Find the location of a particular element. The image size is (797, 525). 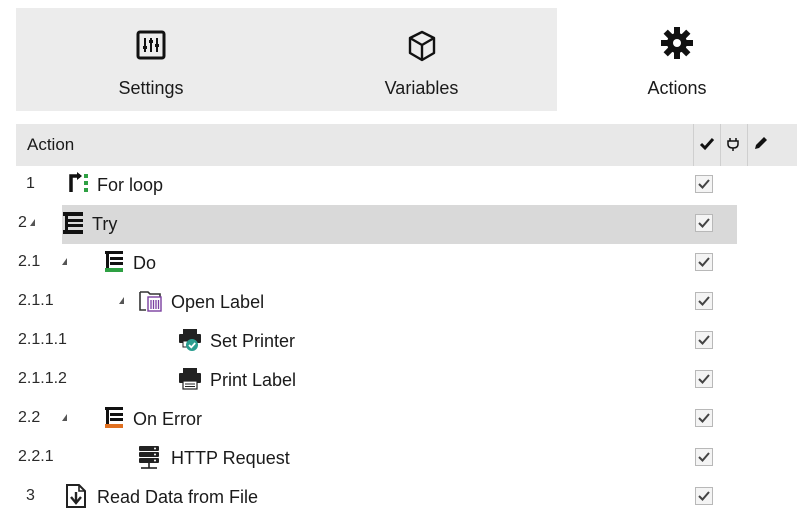

row-number: 2.2.1 is located at coordinates (36, 456).